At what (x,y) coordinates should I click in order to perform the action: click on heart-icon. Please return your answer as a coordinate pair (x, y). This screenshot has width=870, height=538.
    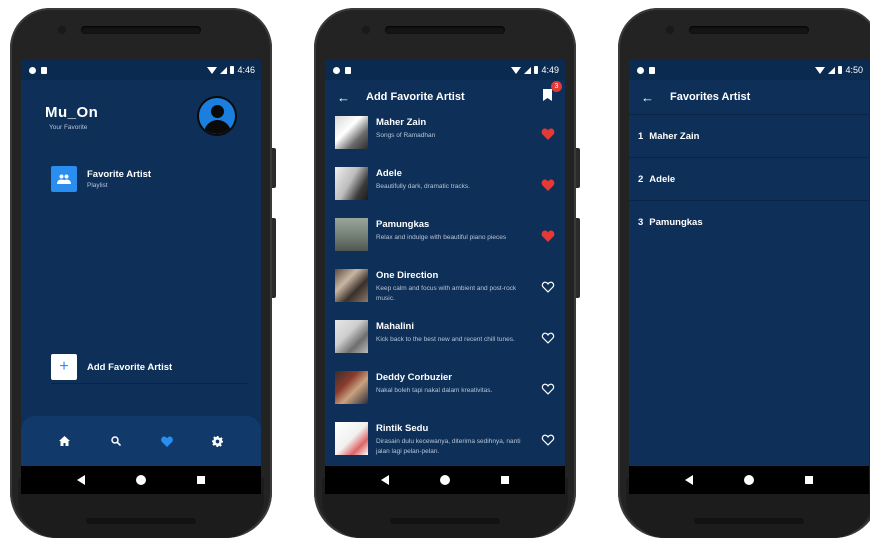
    Looking at the image, I should click on (167, 441).